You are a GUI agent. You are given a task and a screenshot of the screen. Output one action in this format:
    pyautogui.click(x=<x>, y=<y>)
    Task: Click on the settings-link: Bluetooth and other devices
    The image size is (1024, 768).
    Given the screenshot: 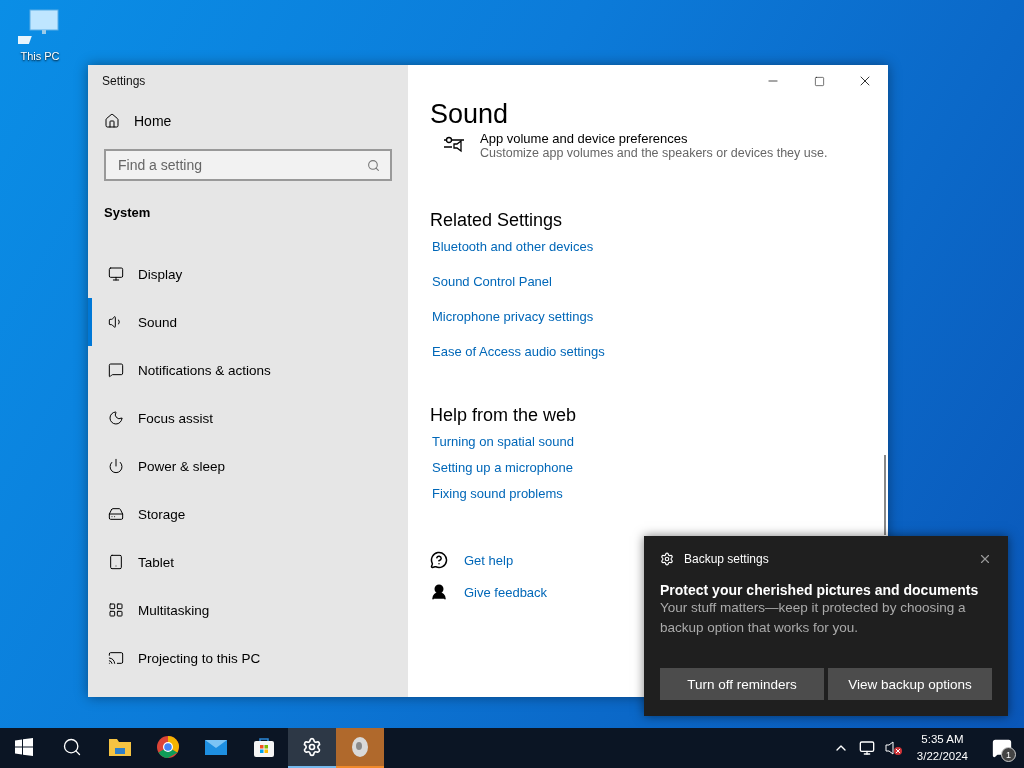 What is the action you would take?
    pyautogui.click(x=513, y=246)
    